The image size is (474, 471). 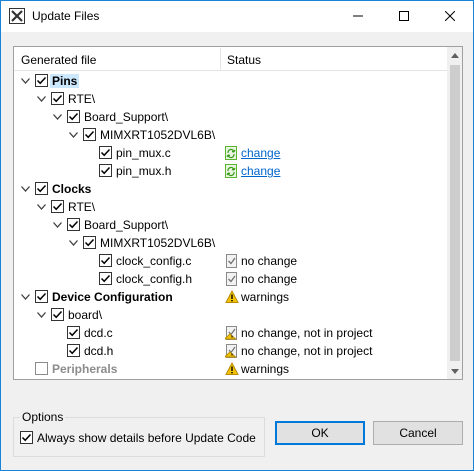 What do you see at coordinates (66, 16) in the screenshot?
I see `window-title: Update Files` at bounding box center [66, 16].